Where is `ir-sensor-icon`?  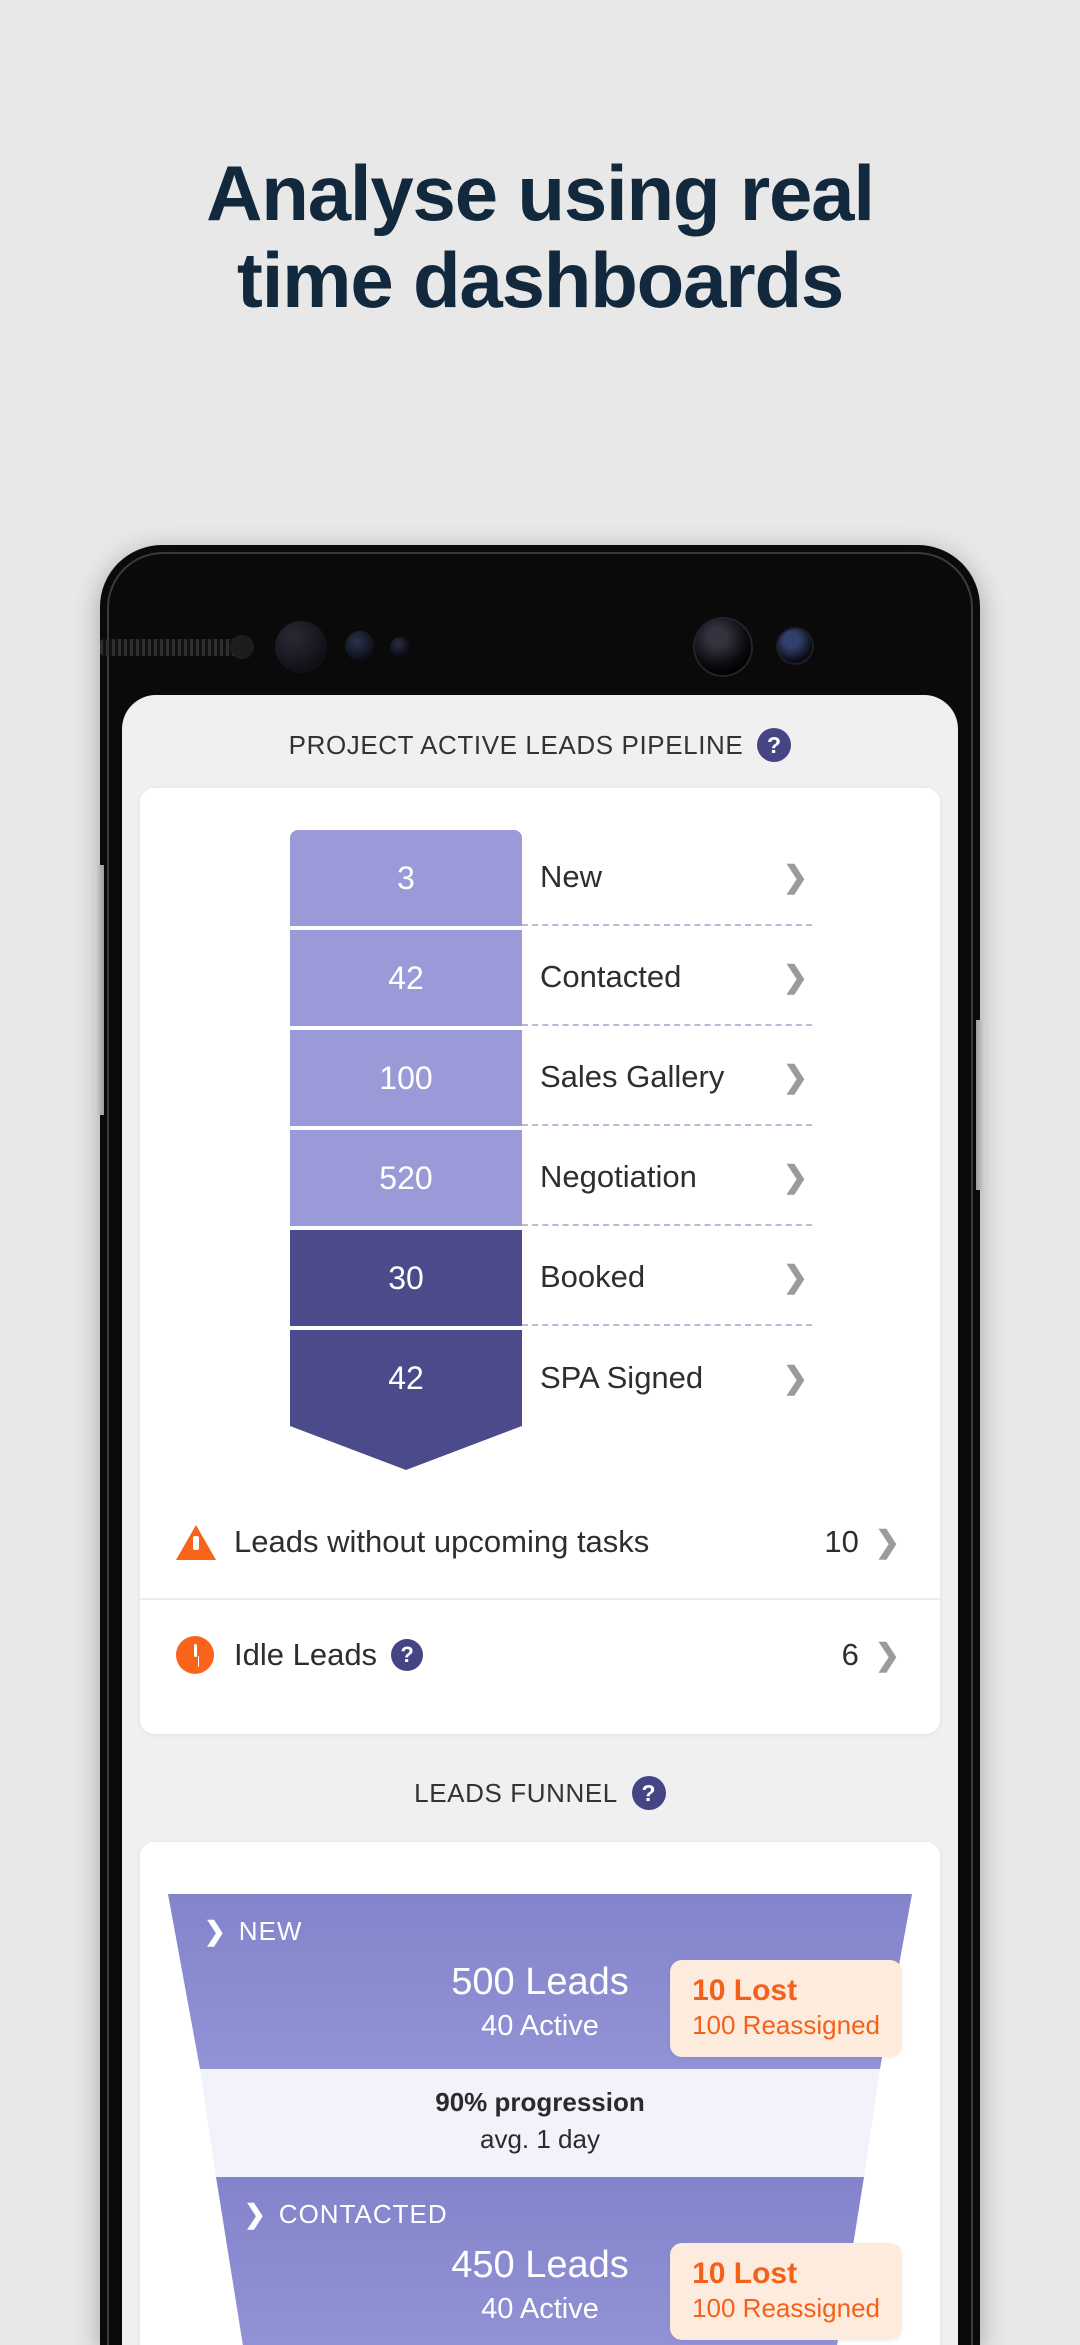 ir-sensor-icon is located at coordinates (360, 646).